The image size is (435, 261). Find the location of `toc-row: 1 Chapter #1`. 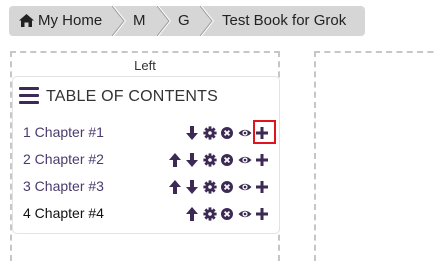

toc-row: 1 Chapter #1 is located at coordinates (146, 133).